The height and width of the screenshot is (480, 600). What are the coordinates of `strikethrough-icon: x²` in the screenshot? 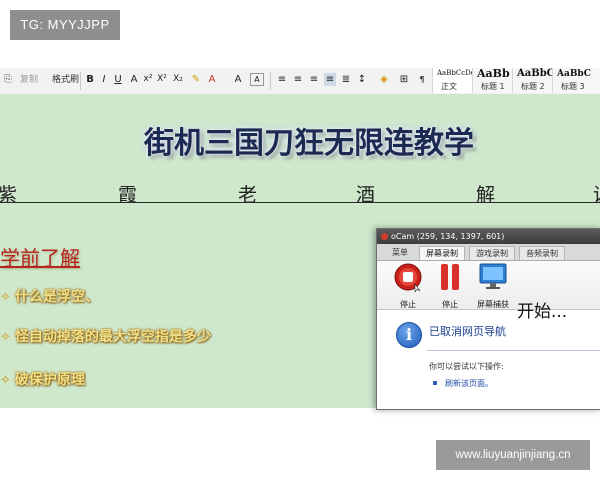 It's located at (148, 79).